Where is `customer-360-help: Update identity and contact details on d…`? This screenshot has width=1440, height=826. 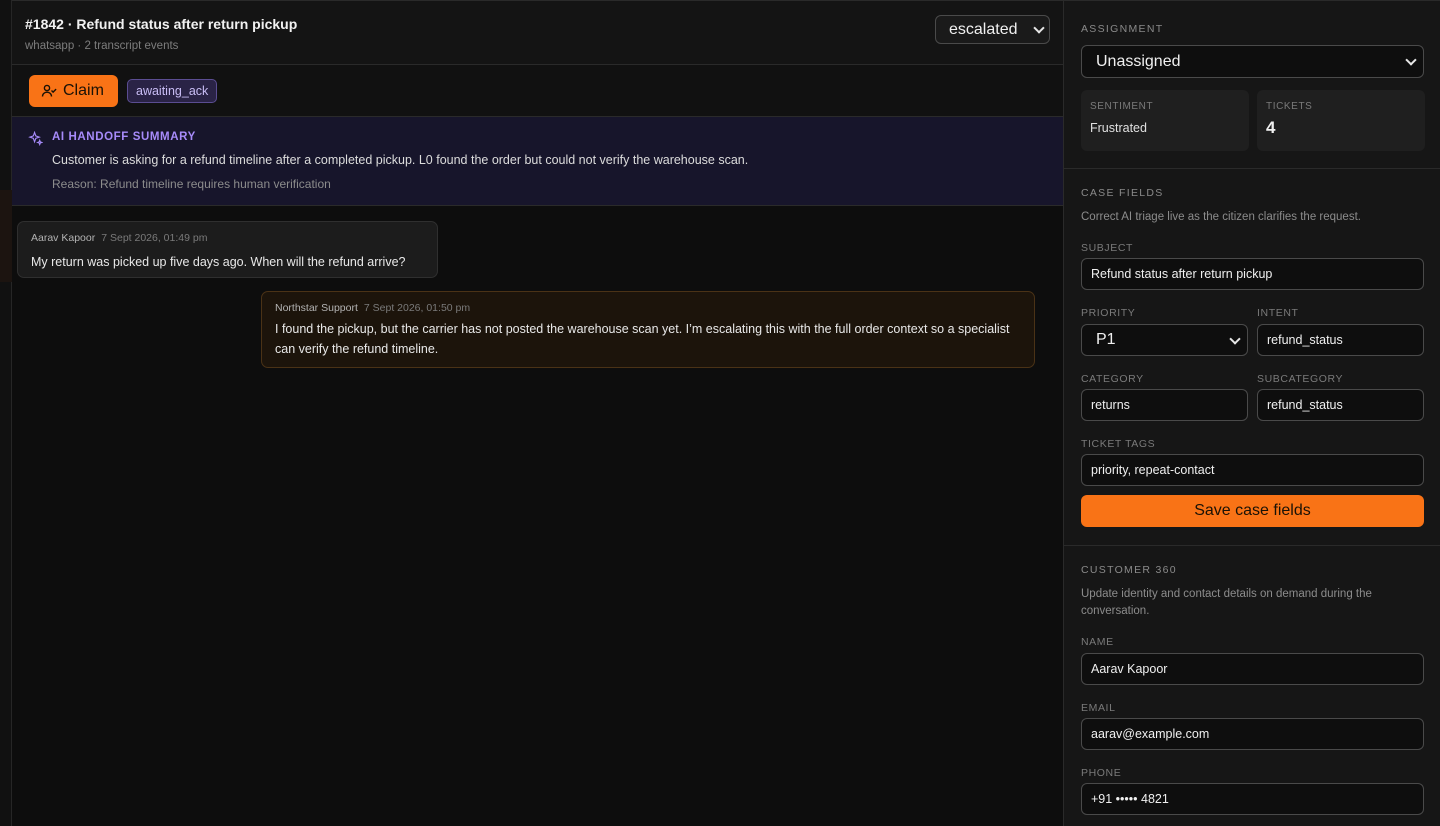 customer-360-help: Update identity and contact details on d… is located at coordinates (1226, 603).